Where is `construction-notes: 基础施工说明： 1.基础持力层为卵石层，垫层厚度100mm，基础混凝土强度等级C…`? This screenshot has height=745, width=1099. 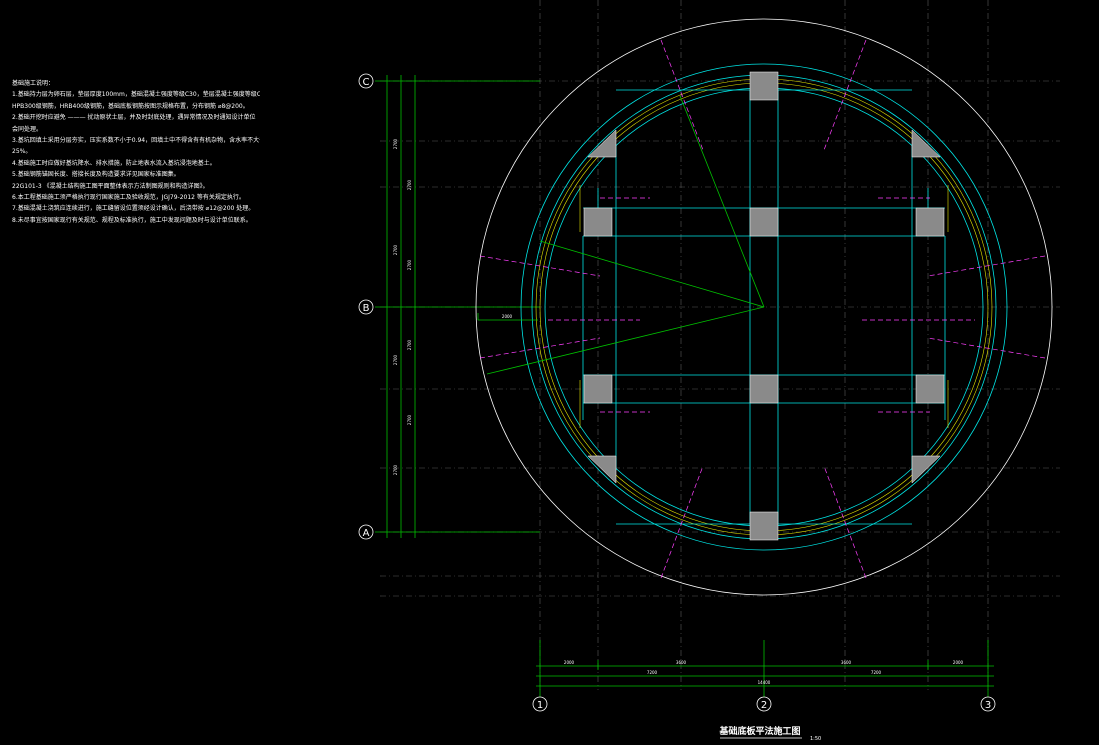 construction-notes: 基础施工说明： 1.基础持力层为卵石层，垫层厚度100mm，基础混凝土强度等级C… is located at coordinates (136, 152).